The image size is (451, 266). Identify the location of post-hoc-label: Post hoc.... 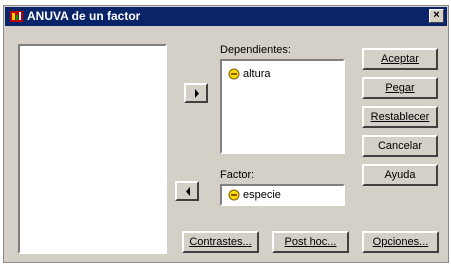
(310, 242).